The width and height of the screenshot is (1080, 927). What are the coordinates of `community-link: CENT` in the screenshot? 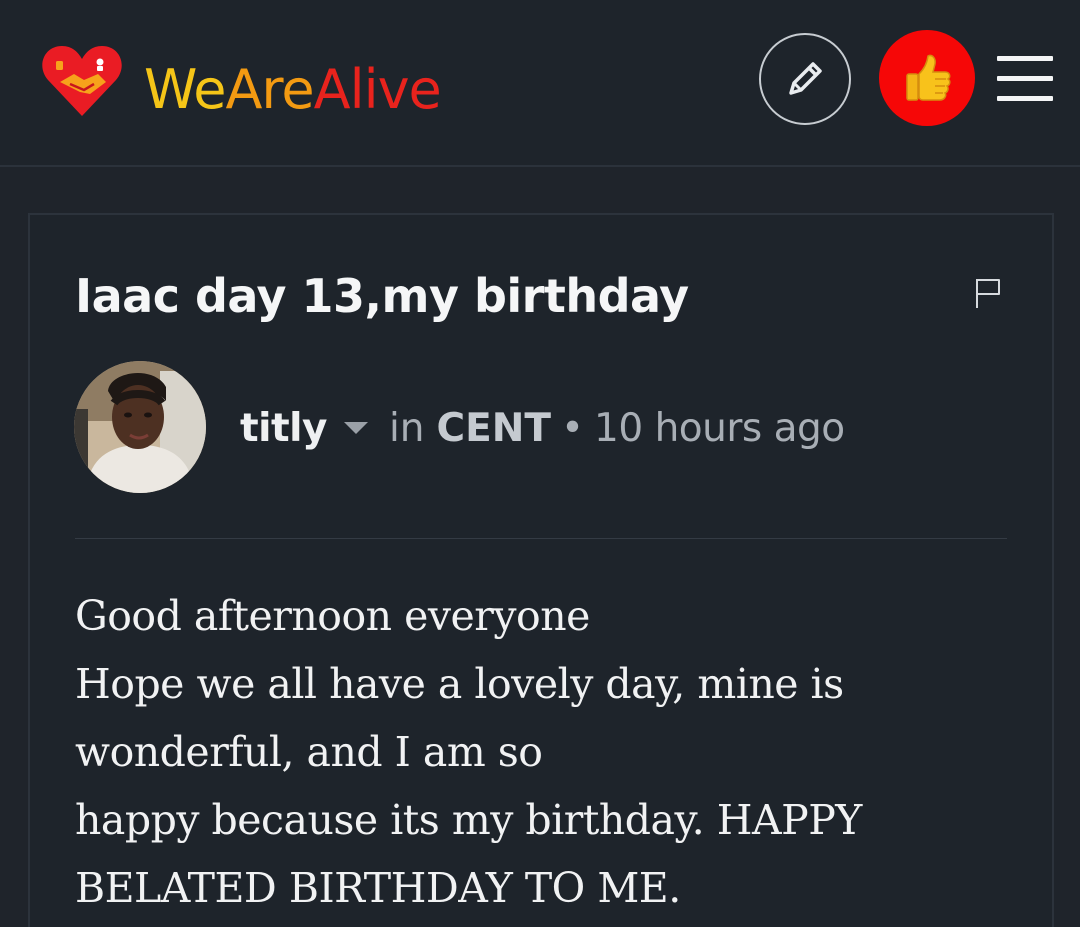 It's located at (494, 428).